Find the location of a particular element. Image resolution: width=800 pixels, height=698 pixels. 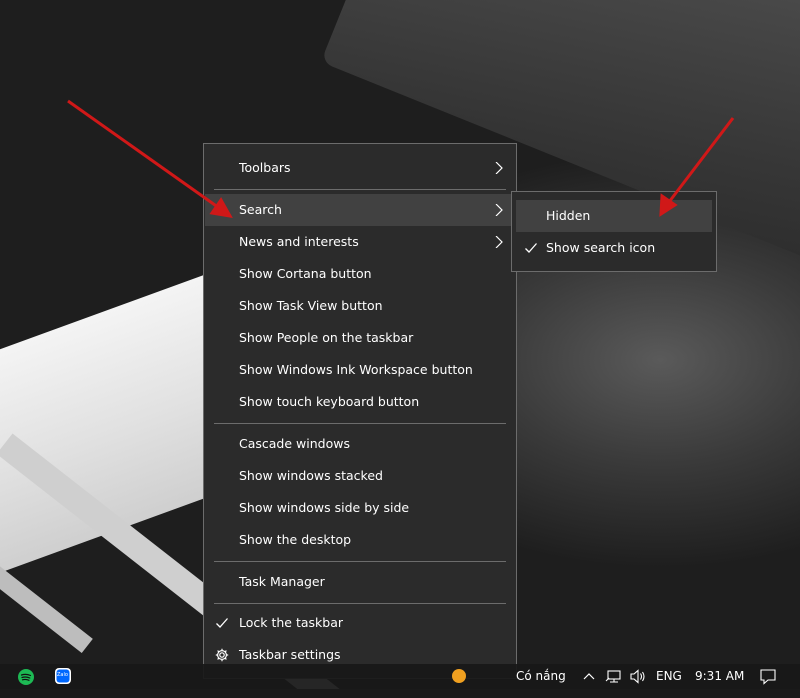

show-hidden-icons-button is located at coordinates (589, 676).